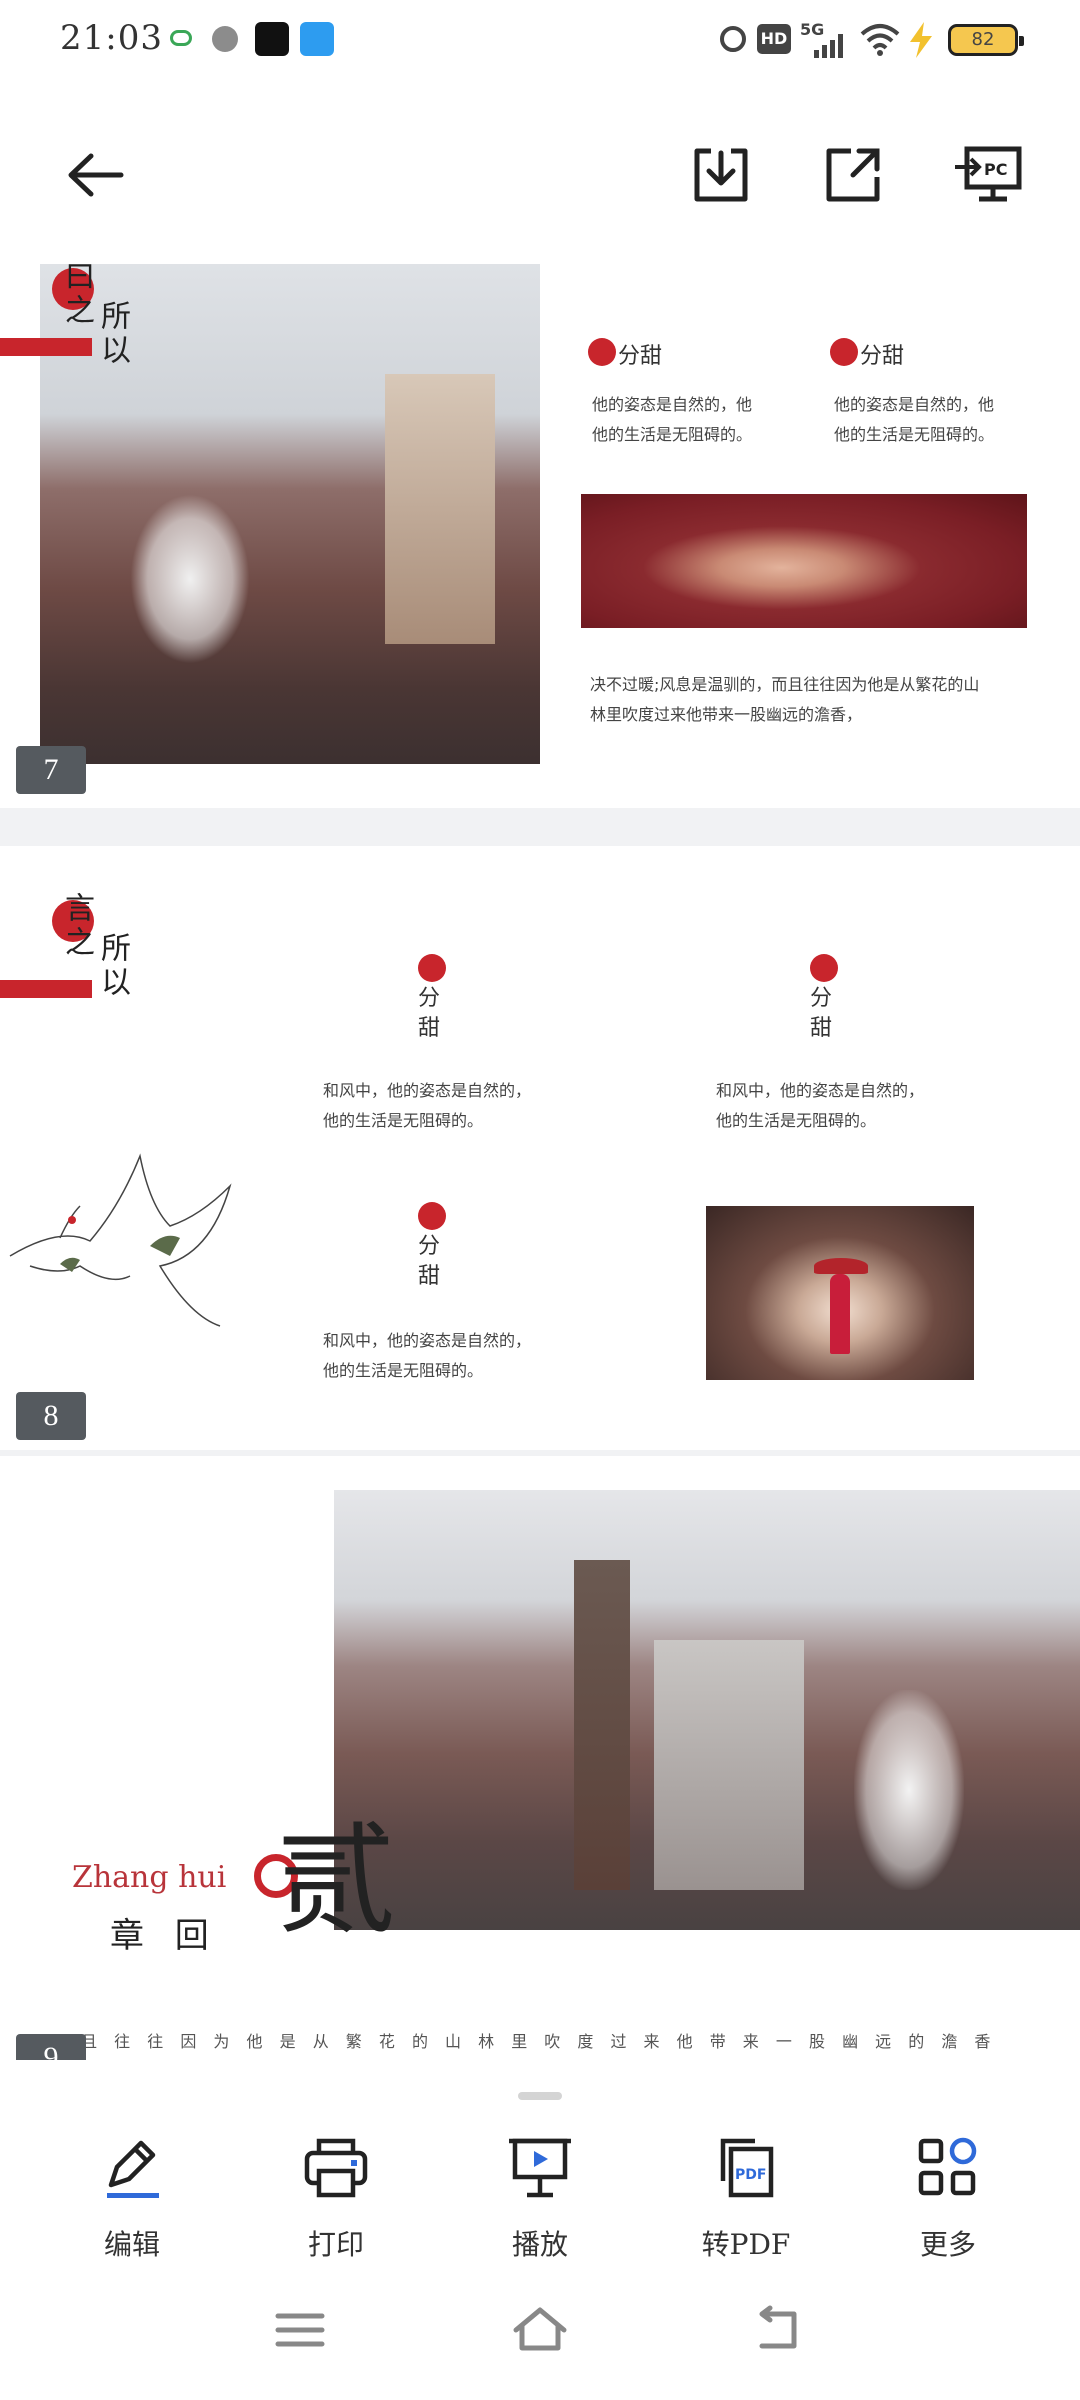  What do you see at coordinates (825, 40) in the screenshot?
I see `signal-icon: 5G` at bounding box center [825, 40].